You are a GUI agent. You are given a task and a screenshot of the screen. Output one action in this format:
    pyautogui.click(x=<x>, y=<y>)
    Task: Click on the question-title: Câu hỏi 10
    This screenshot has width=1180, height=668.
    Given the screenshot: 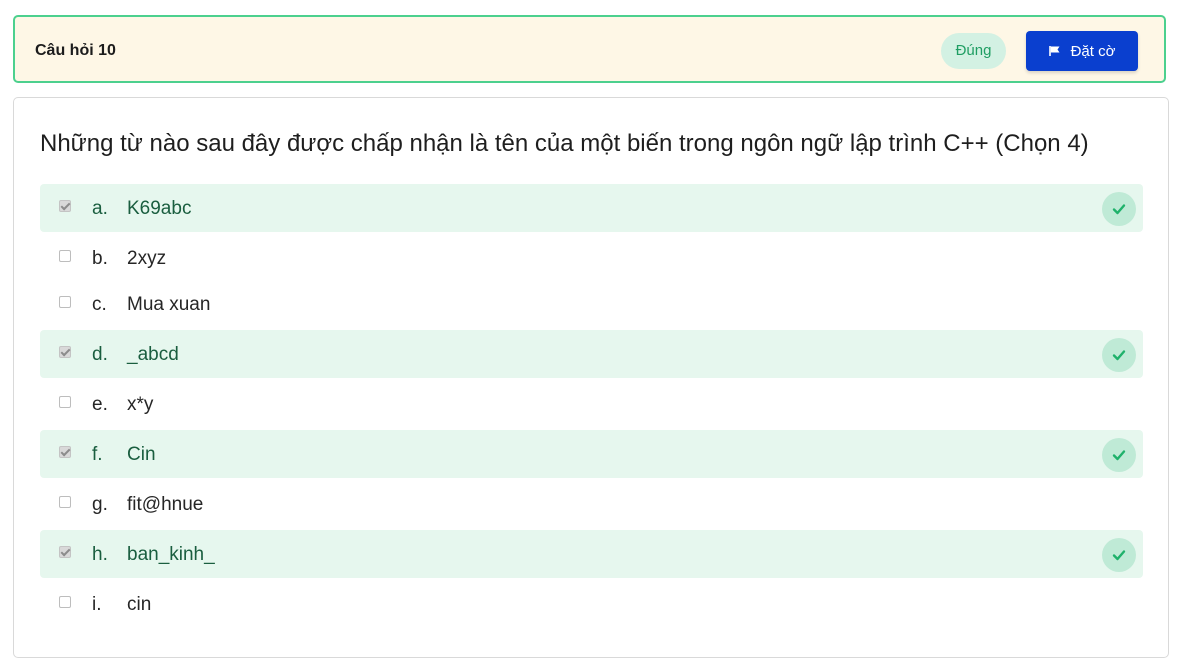 What is the action you would take?
    pyautogui.click(x=75, y=50)
    